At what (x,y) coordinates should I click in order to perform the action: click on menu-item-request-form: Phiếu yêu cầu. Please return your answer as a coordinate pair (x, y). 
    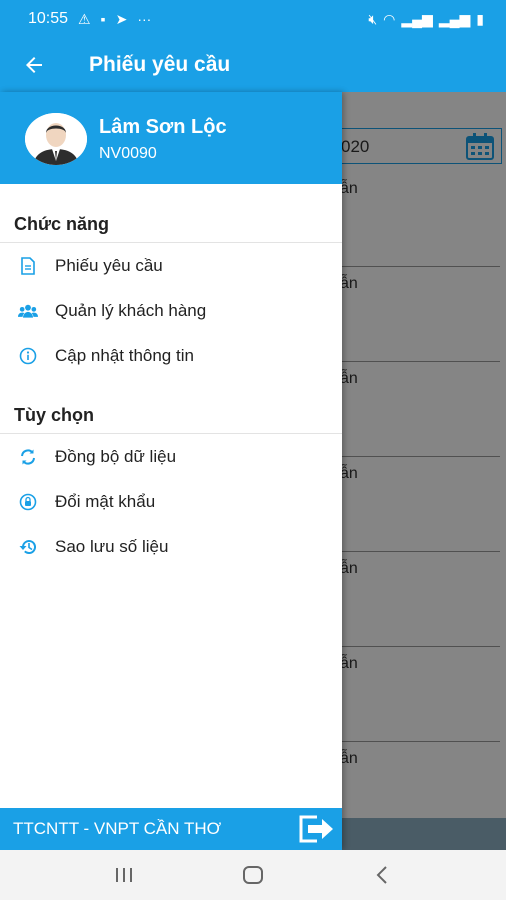
    Looking at the image, I should click on (171, 266).